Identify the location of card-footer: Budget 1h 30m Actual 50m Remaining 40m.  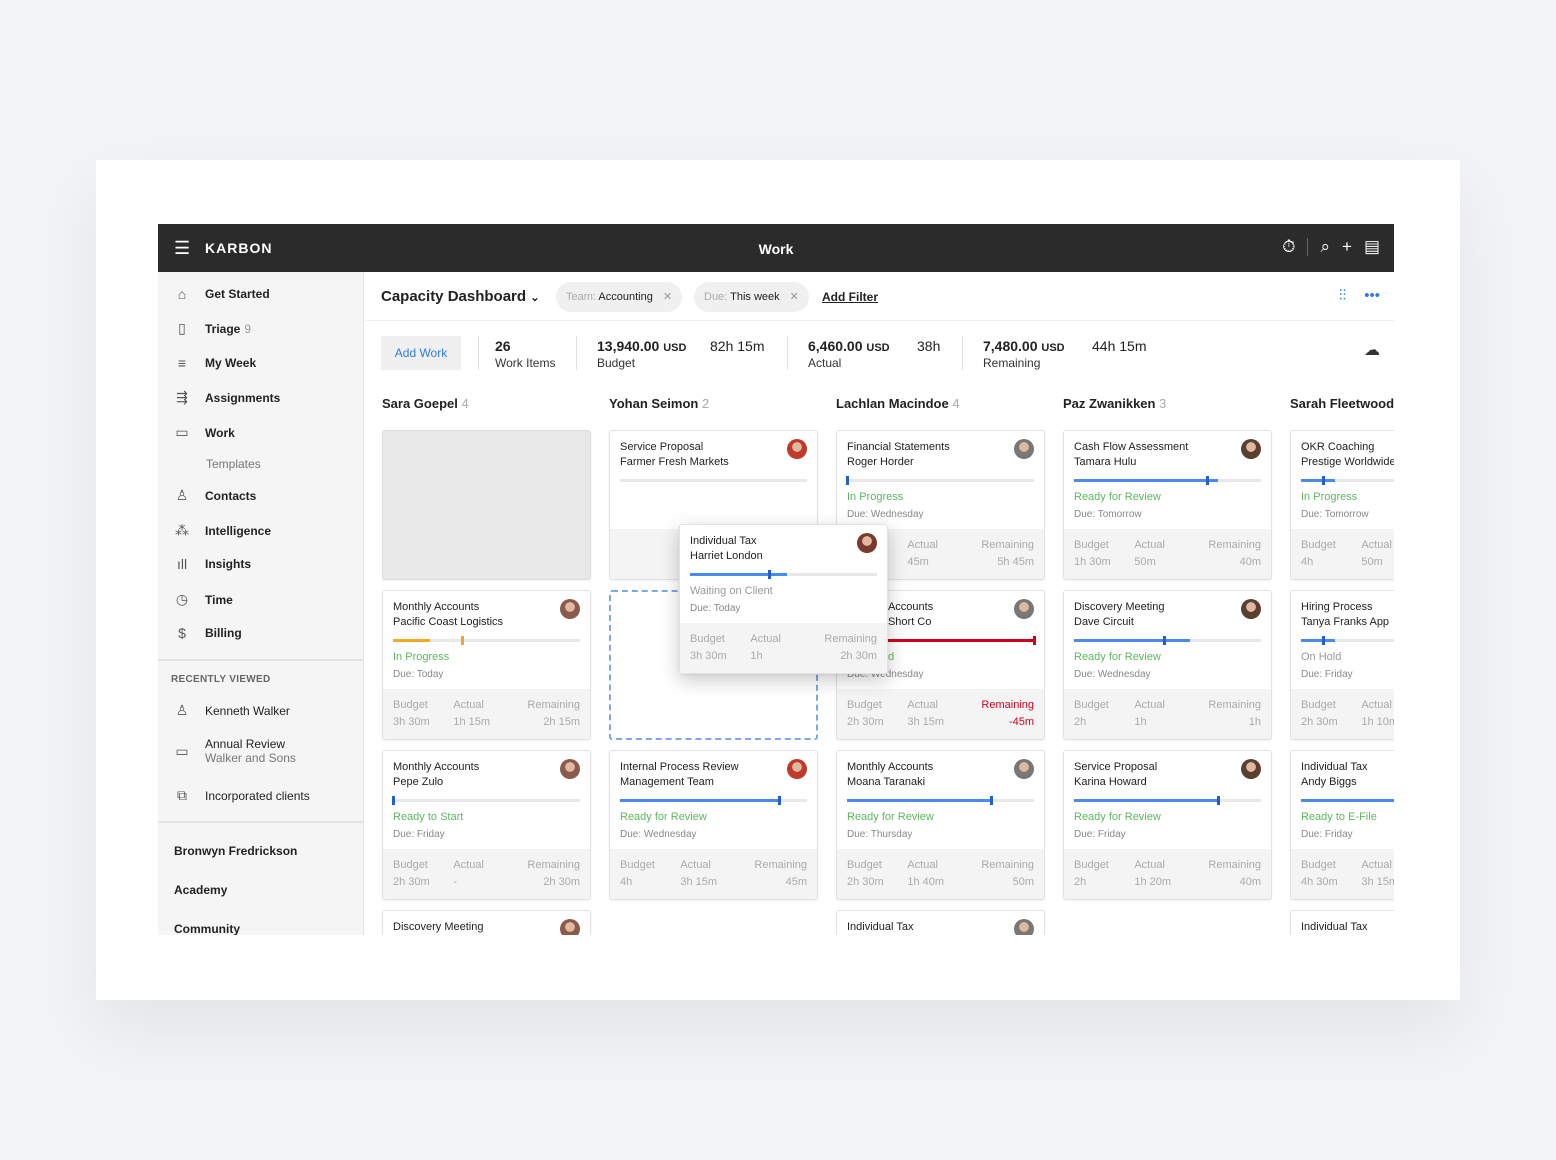
(1167, 554).